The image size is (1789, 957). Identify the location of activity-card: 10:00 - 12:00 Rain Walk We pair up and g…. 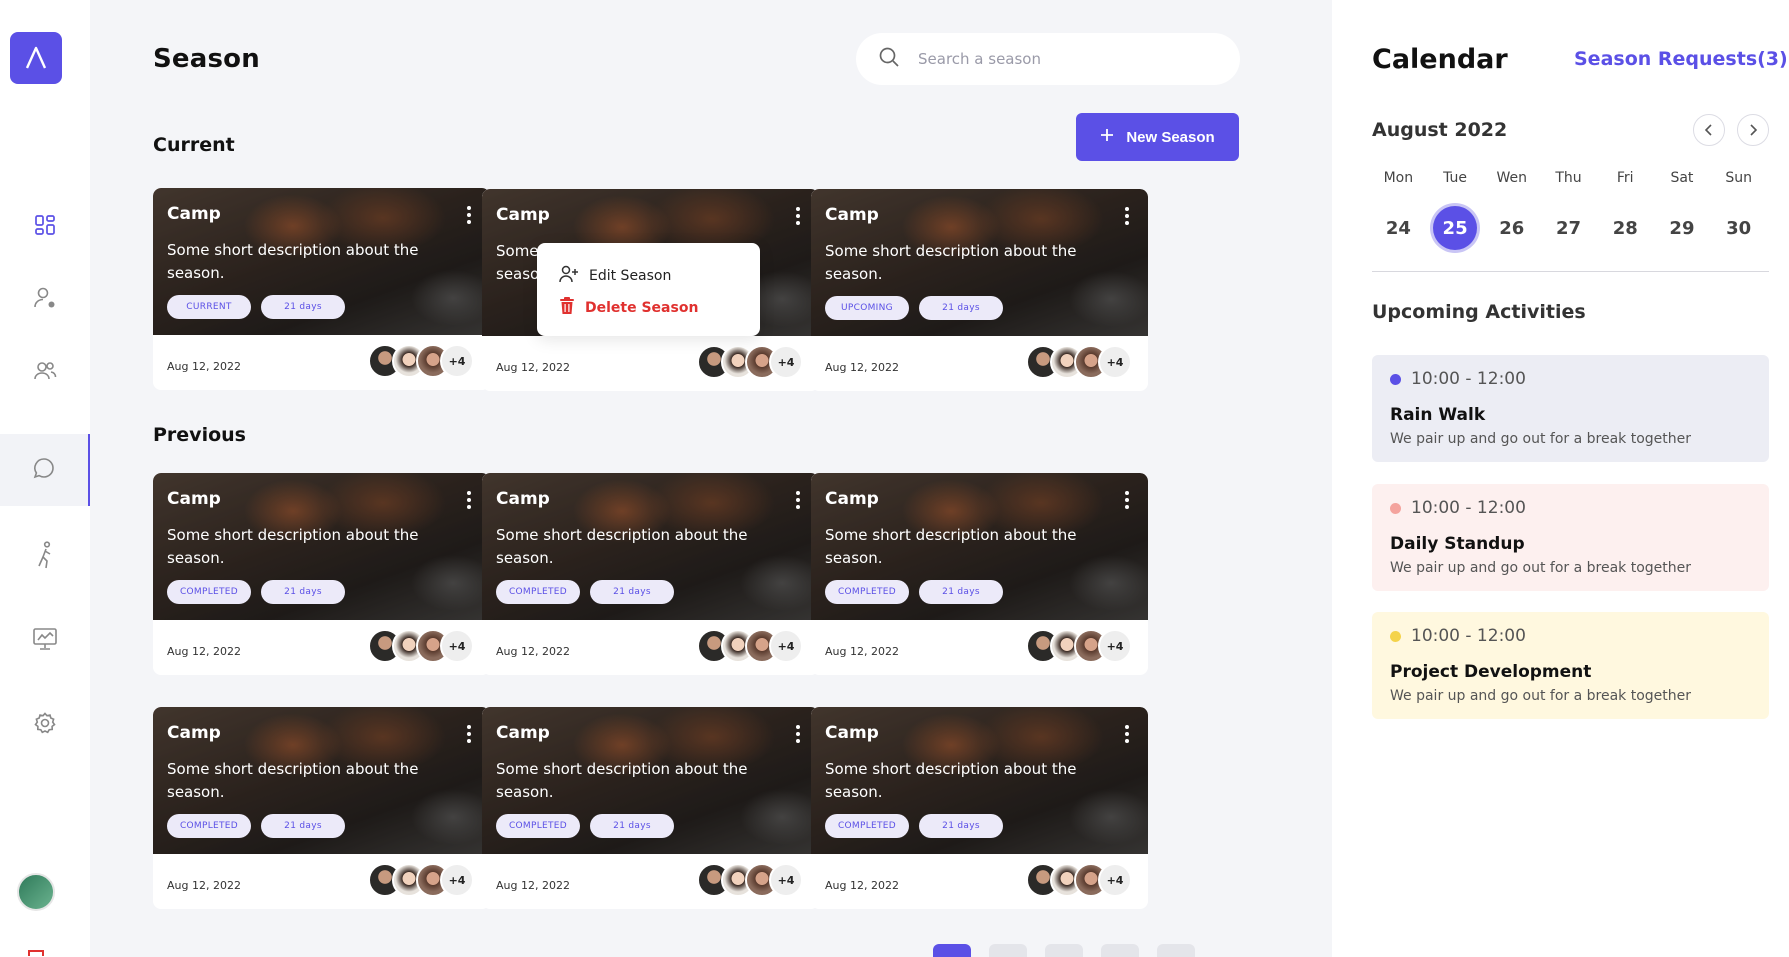
(1570, 408).